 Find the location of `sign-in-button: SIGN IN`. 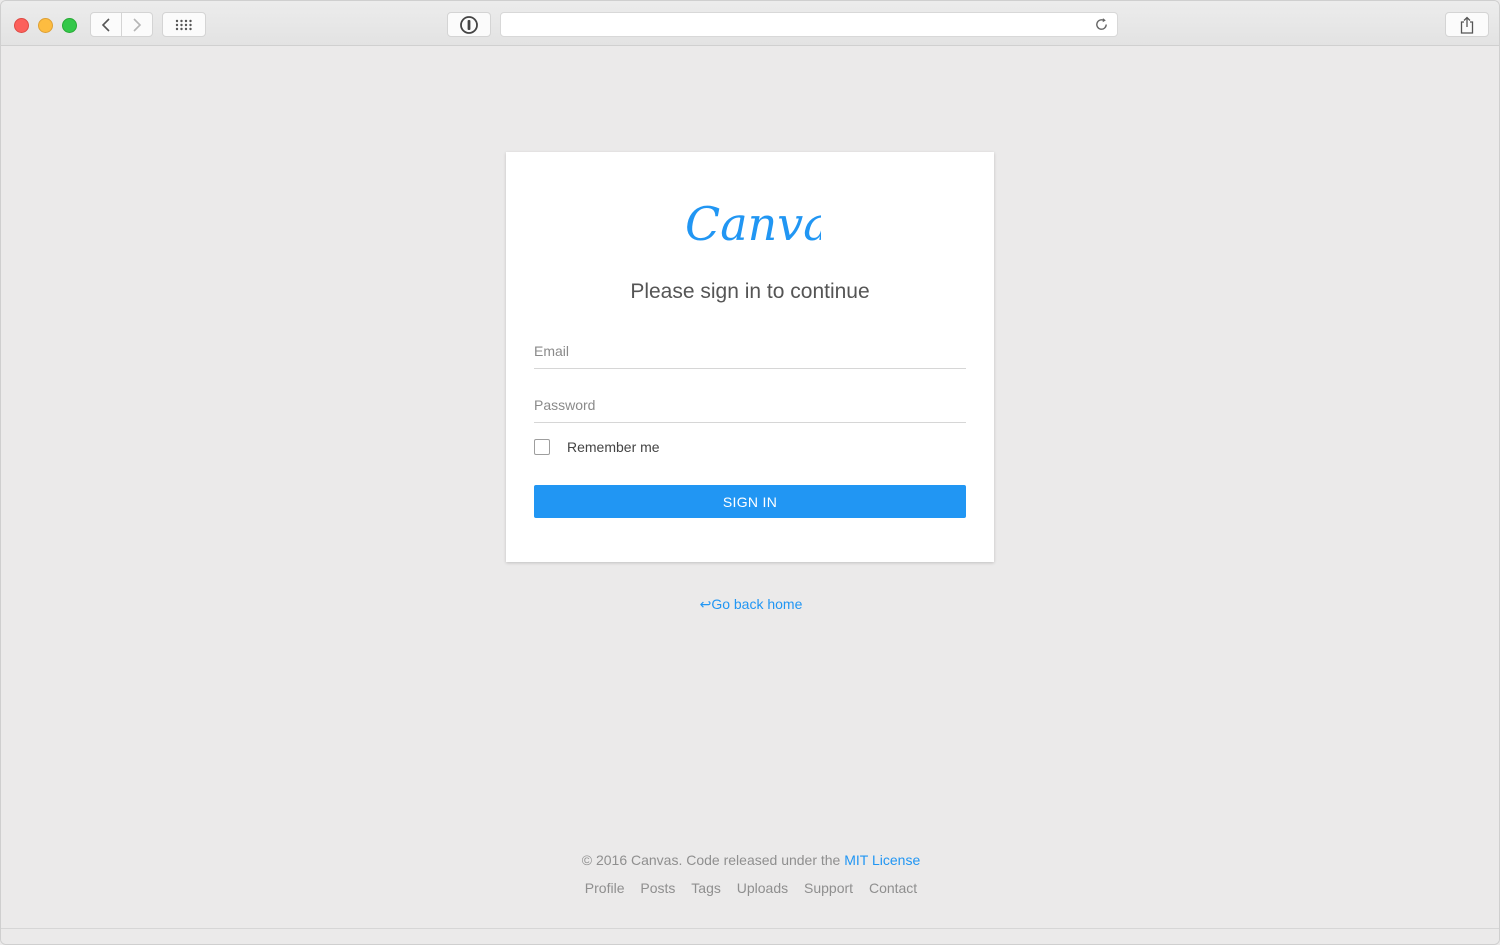

sign-in-button: SIGN IN is located at coordinates (750, 501).